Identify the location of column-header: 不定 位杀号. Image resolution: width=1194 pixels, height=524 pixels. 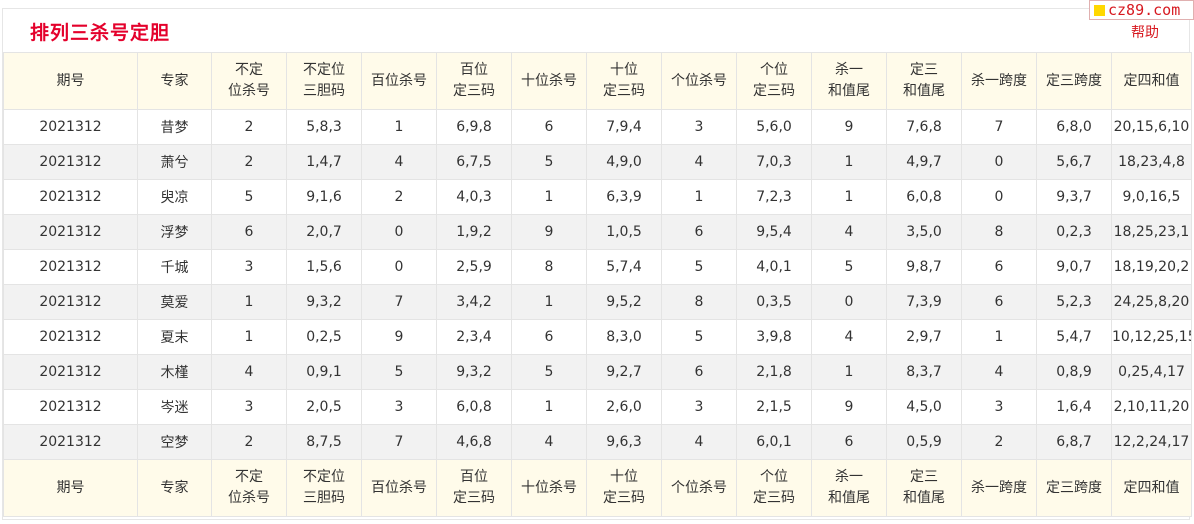
(249, 81).